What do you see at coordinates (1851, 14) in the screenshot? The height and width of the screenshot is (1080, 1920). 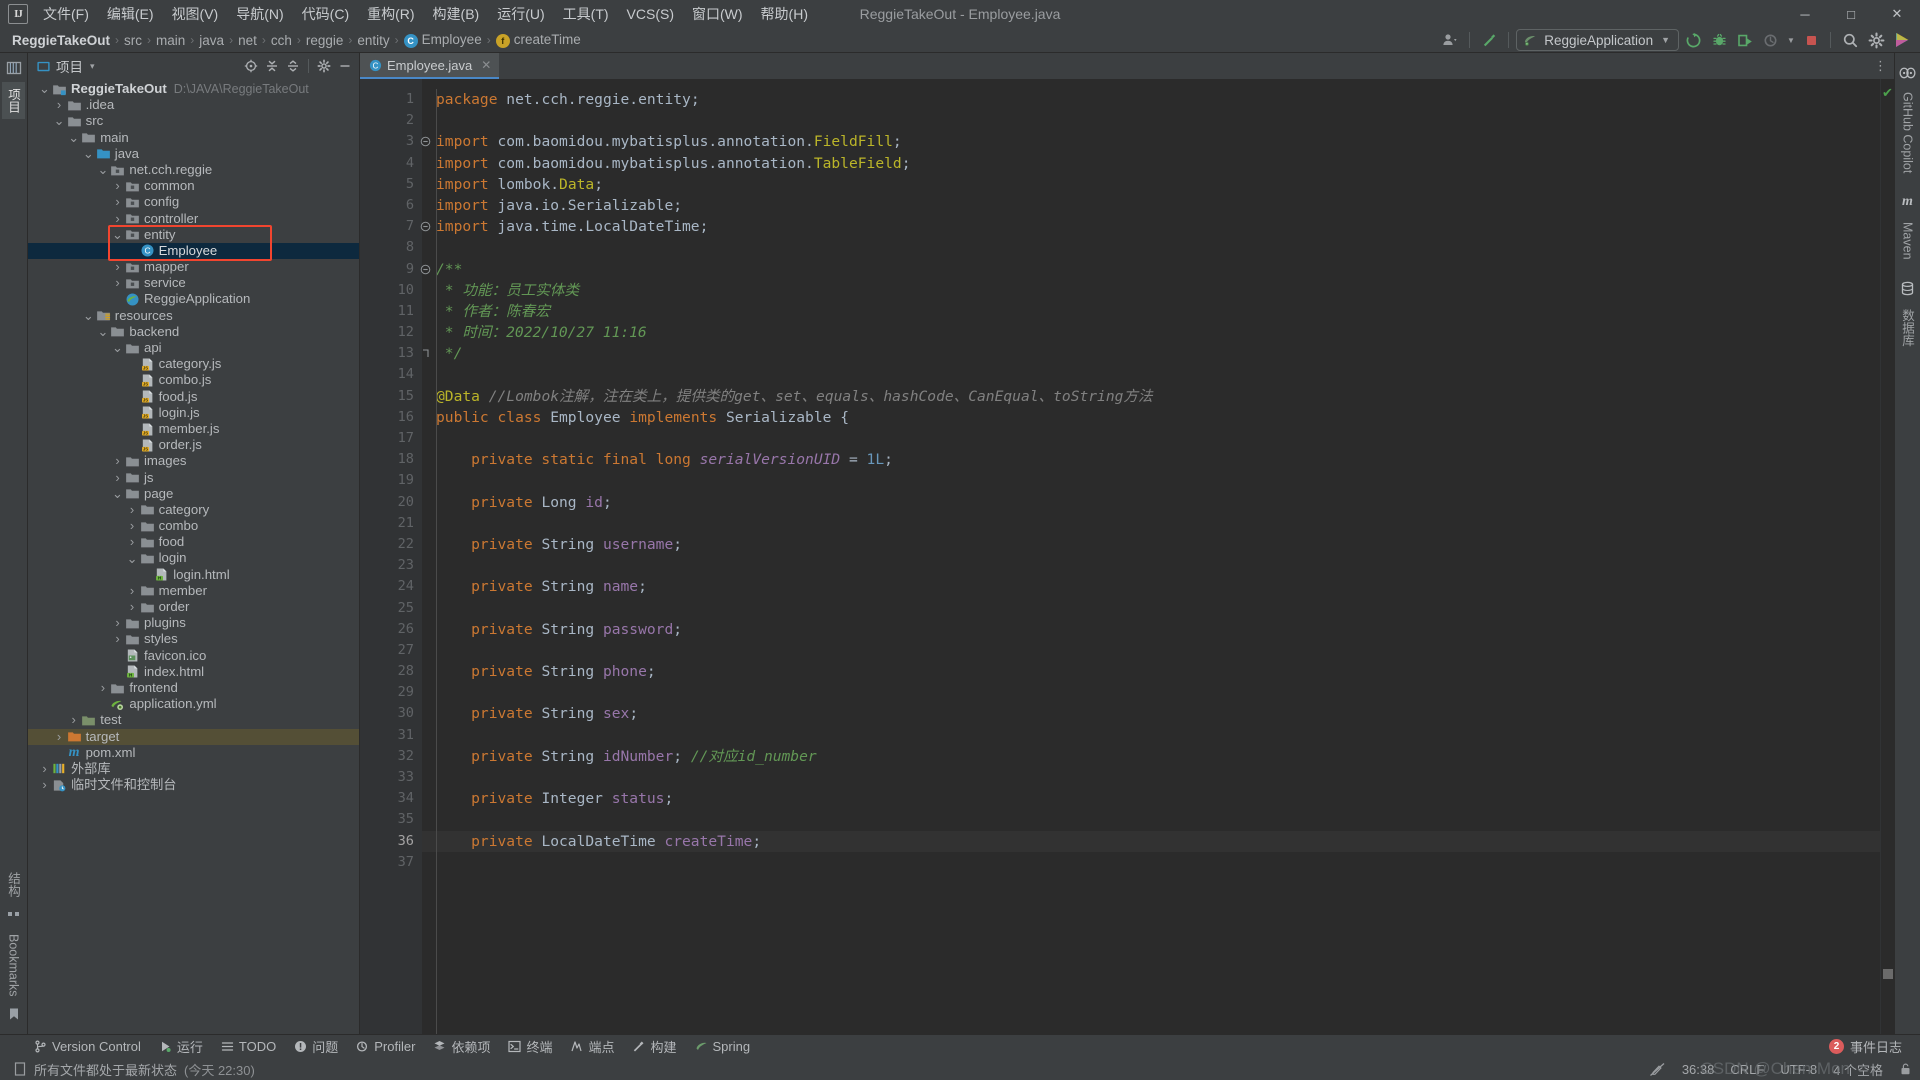 I see `maximize-button: □` at bounding box center [1851, 14].